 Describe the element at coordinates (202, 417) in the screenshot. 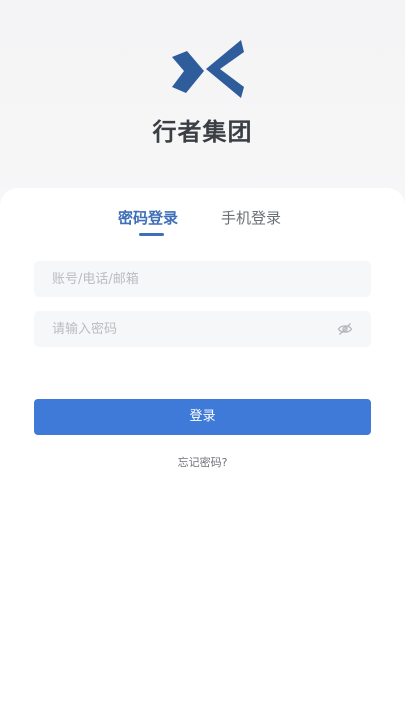

I see `login-button: 登录` at that location.